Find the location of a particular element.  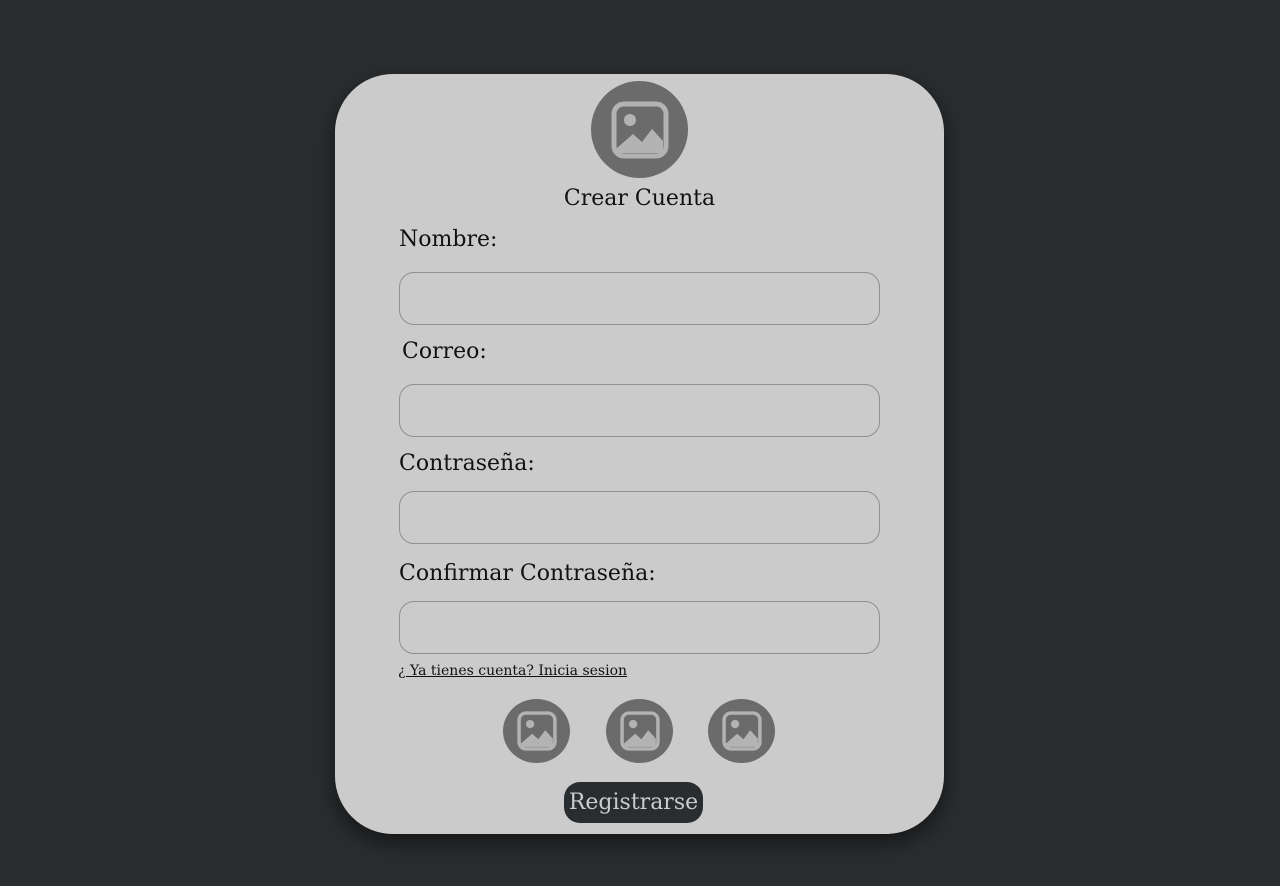

avatar is located at coordinates (639, 129).